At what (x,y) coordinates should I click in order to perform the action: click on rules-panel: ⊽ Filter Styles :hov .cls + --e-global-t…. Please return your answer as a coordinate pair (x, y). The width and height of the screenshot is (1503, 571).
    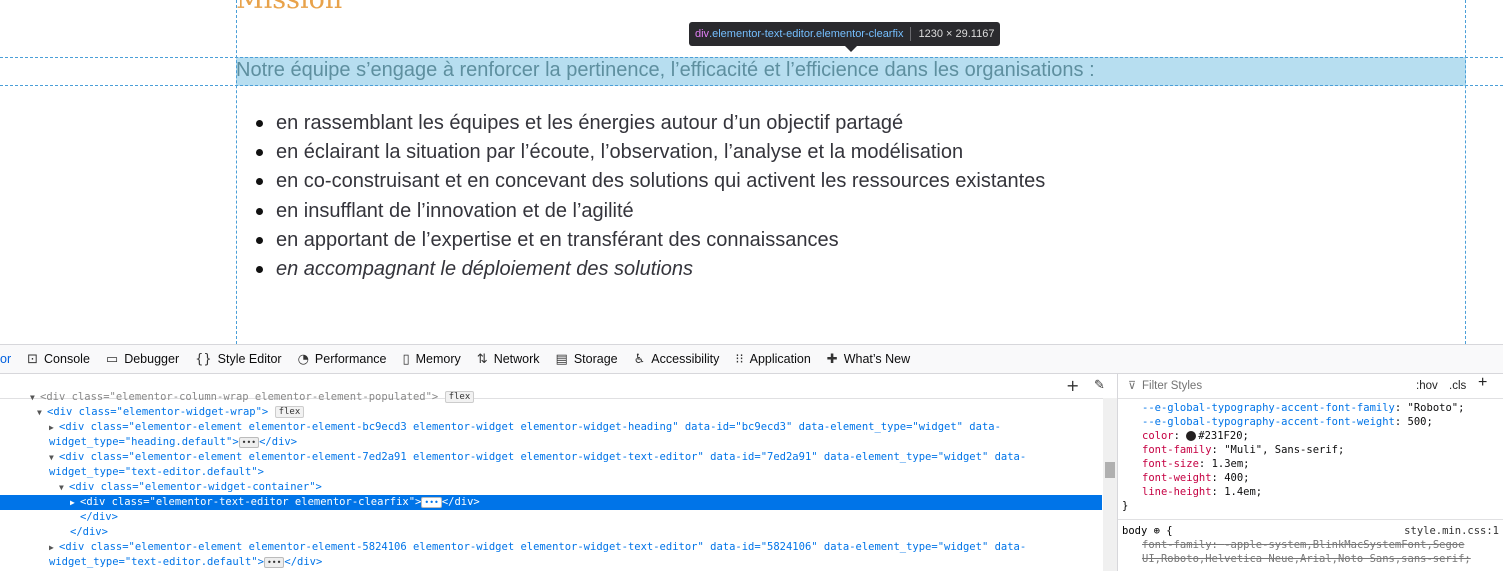
    Looking at the image, I should click on (1310, 472).